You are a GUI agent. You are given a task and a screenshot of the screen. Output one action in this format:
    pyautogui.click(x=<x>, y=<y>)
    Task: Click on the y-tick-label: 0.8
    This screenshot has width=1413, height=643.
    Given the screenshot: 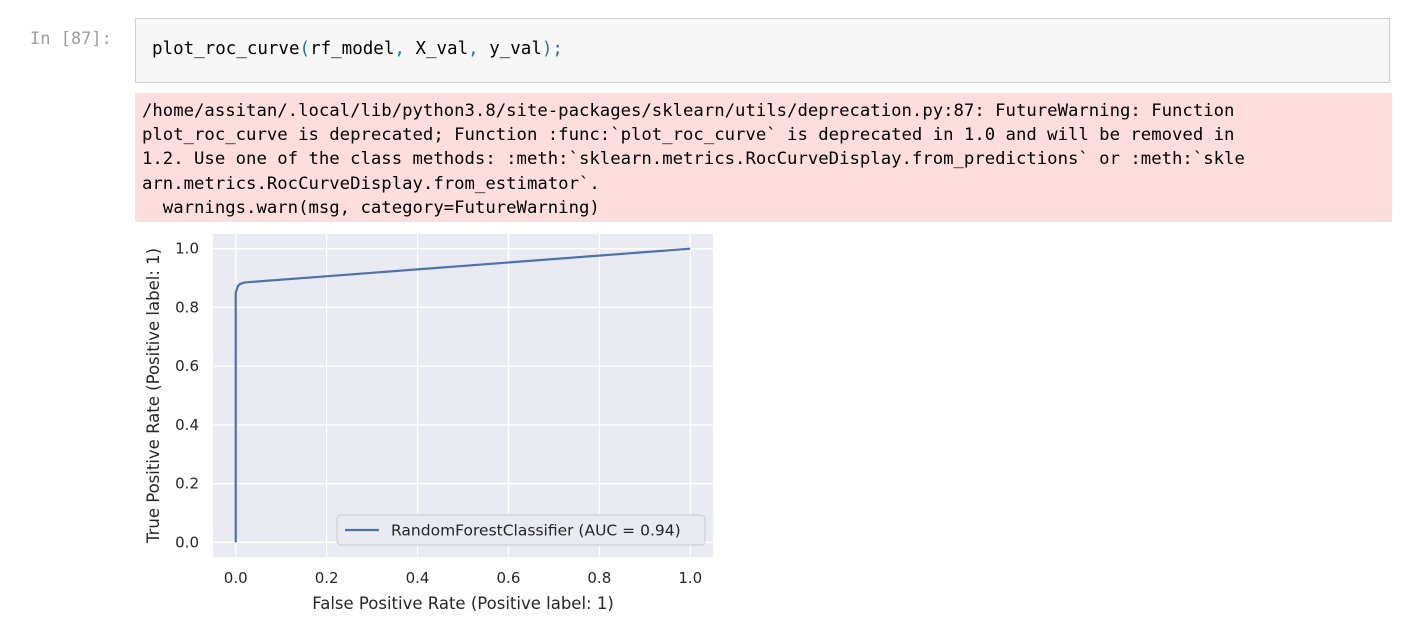 What is the action you would take?
    pyautogui.click(x=187, y=307)
    